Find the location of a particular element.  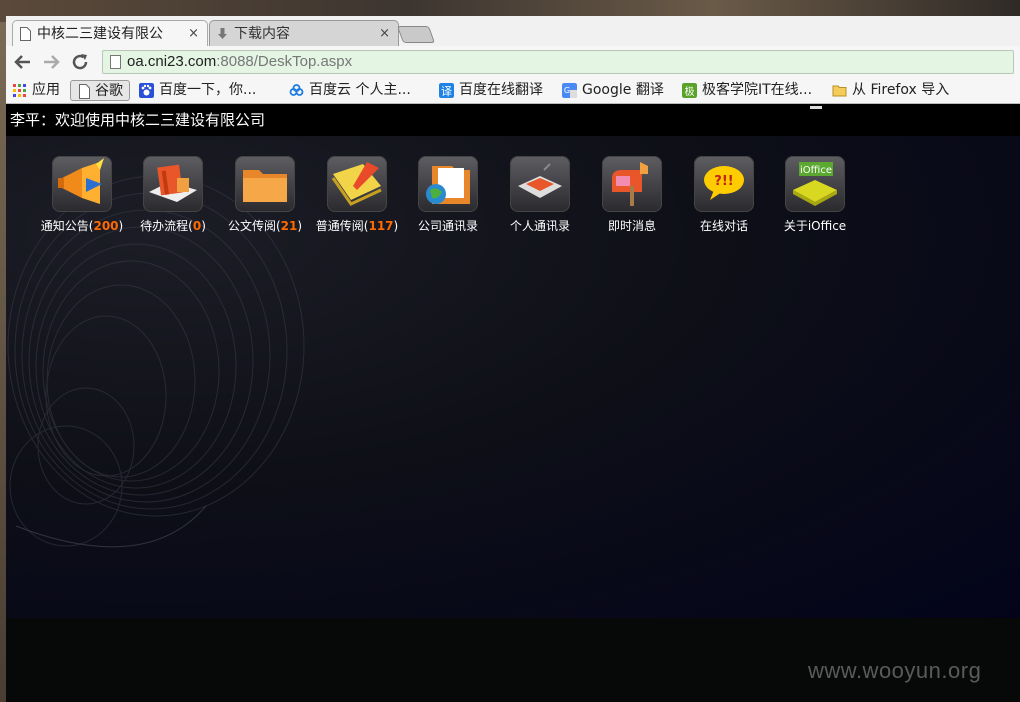

reload-icon is located at coordinates (80, 62).